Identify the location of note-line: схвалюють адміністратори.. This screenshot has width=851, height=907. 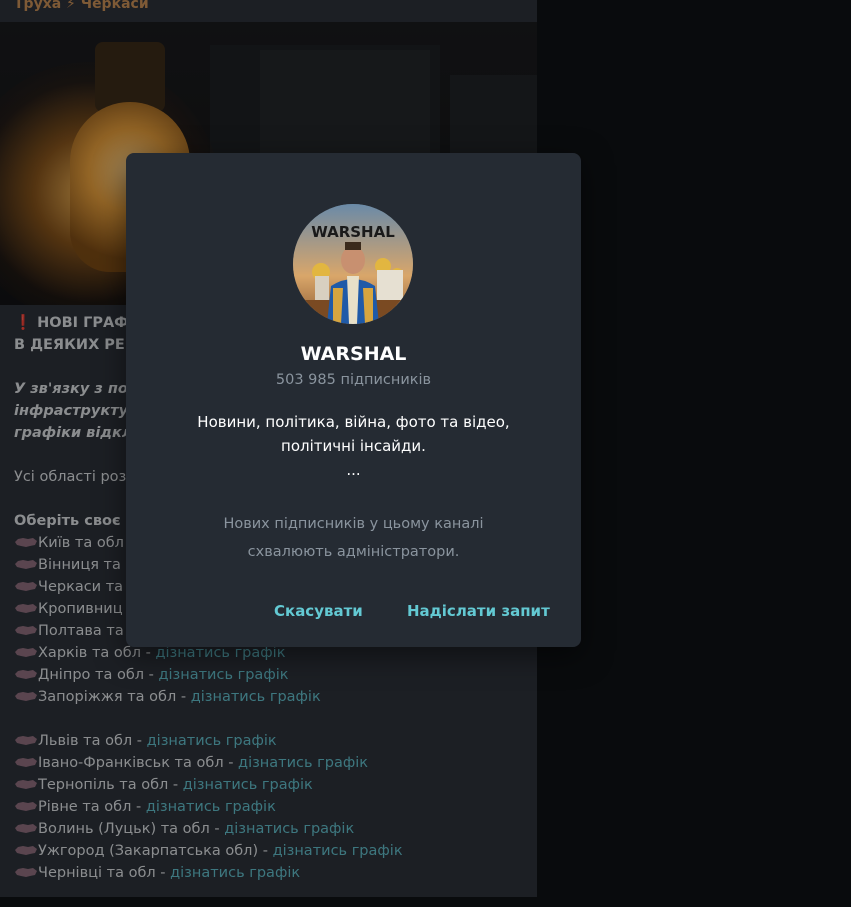
(353, 552).